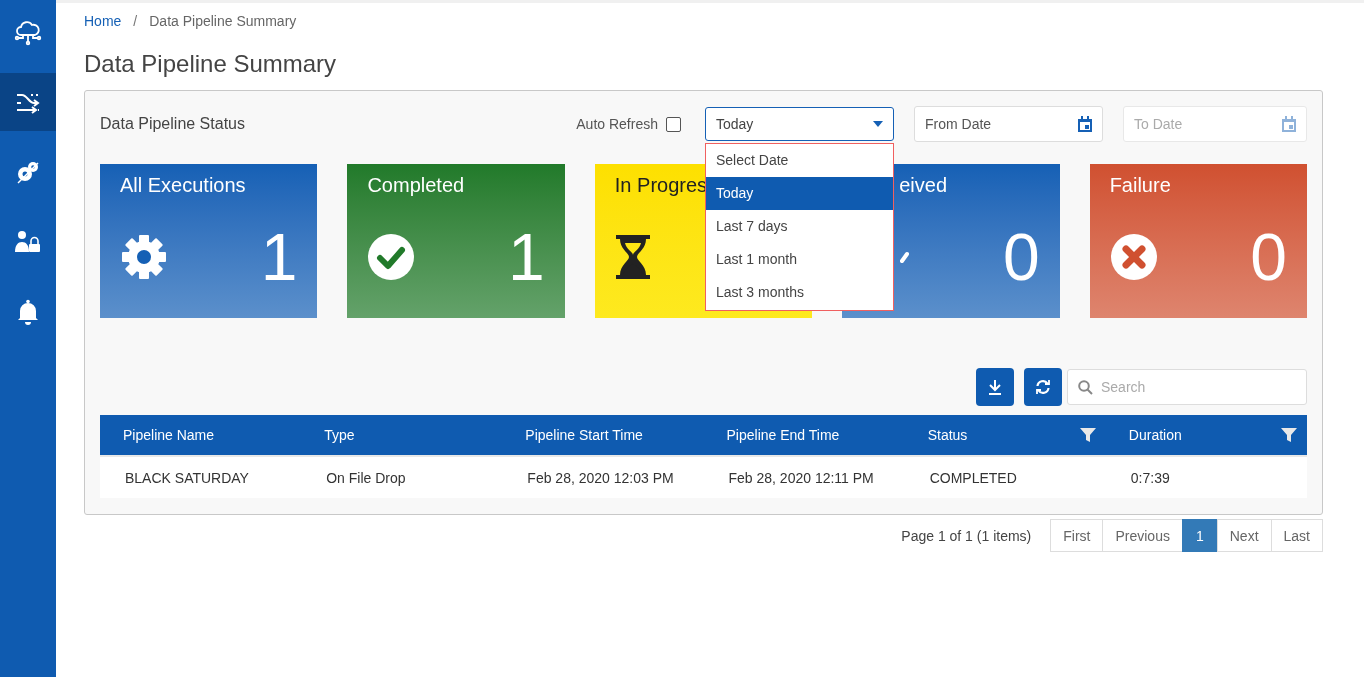 The image size is (1364, 677). What do you see at coordinates (600, 477) in the screenshot?
I see `table-cell-text: Feb 28, 2020 12:03 PM` at bounding box center [600, 477].